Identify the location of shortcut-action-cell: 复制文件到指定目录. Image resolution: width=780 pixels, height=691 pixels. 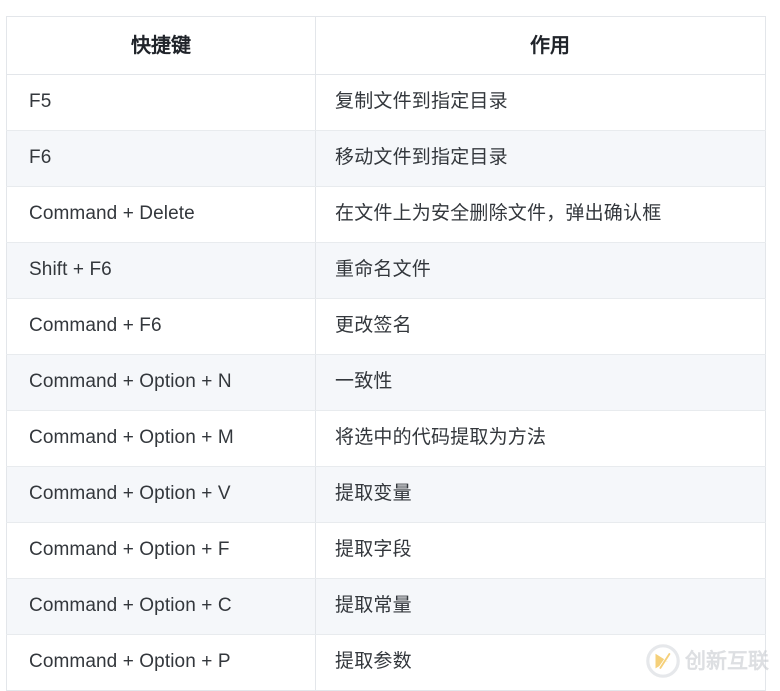
(540, 102).